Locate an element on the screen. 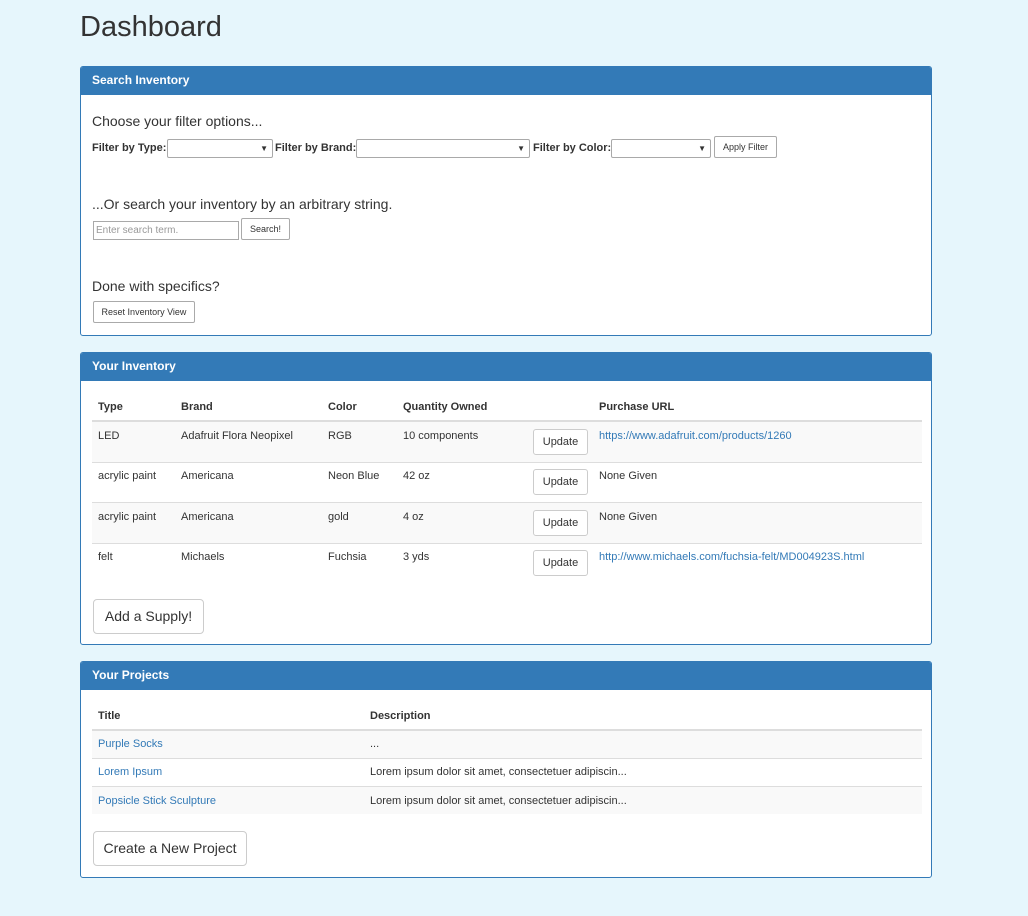 The width and height of the screenshot is (1028, 916). column-header-color: Color is located at coordinates (342, 407).